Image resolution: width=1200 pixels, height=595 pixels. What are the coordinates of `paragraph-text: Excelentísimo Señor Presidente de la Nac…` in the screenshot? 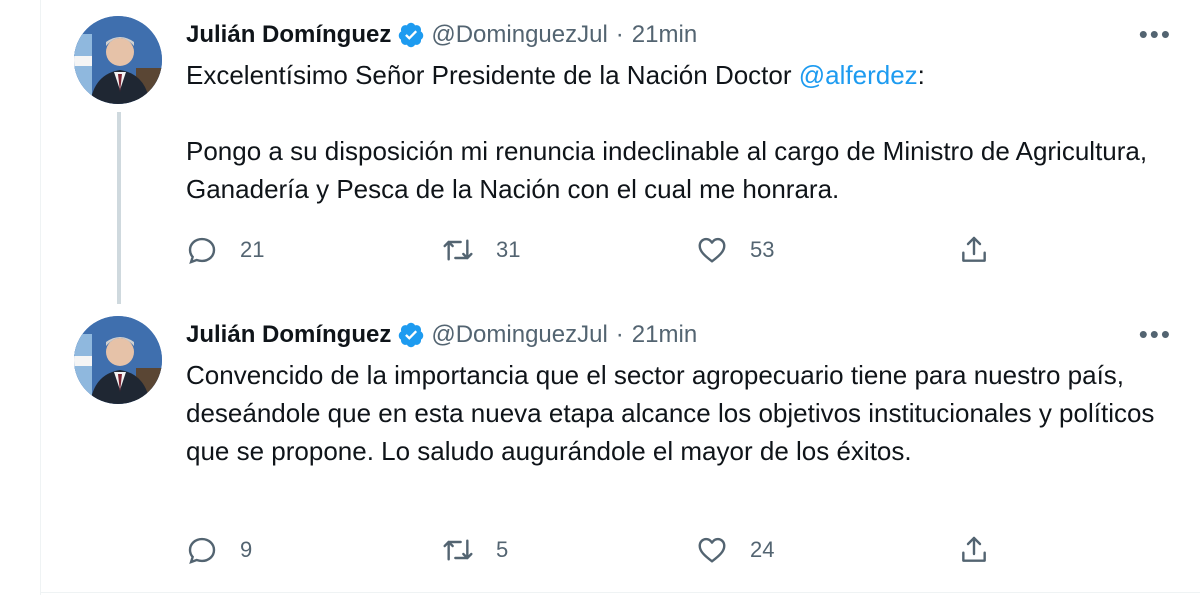 It's located at (492, 75).